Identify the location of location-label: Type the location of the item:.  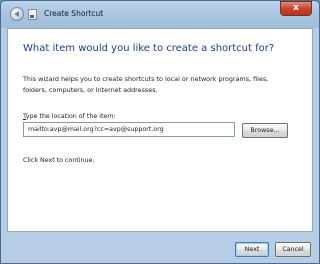
(69, 116).